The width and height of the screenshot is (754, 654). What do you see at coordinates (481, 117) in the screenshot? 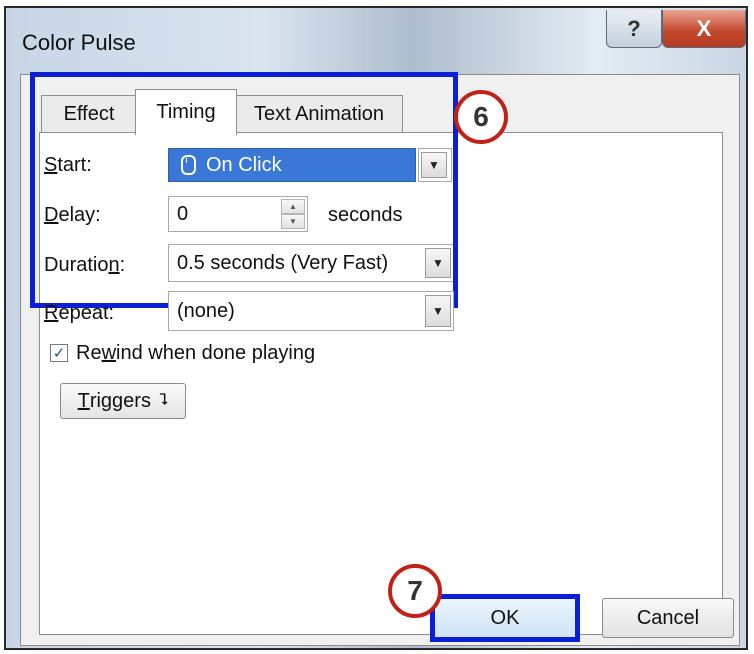
I see `step-6-callout: 6` at bounding box center [481, 117].